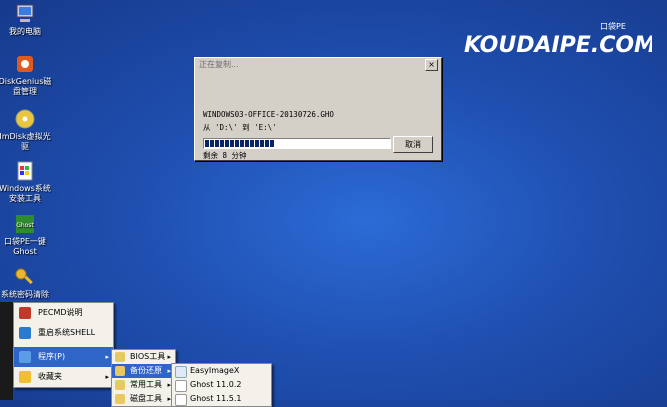 Image resolution: width=667 pixels, height=407 pixels. I want to click on dialog-titlebar: 正在复制... ×, so click(318, 65).